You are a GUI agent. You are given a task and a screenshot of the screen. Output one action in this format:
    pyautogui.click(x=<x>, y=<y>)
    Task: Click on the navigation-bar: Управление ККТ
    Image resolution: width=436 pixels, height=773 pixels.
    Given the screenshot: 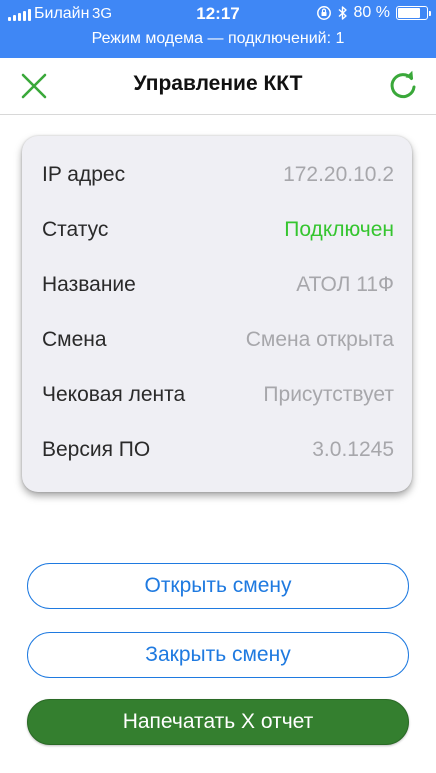 What is the action you would take?
    pyautogui.click(x=218, y=86)
    